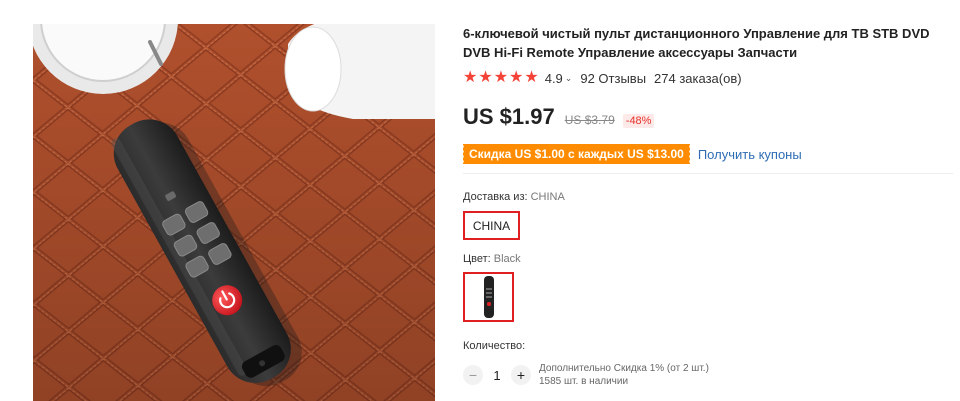 The width and height of the screenshot is (960, 401). What do you see at coordinates (554, 78) in the screenshot?
I see `rating-value: 4.9` at bounding box center [554, 78].